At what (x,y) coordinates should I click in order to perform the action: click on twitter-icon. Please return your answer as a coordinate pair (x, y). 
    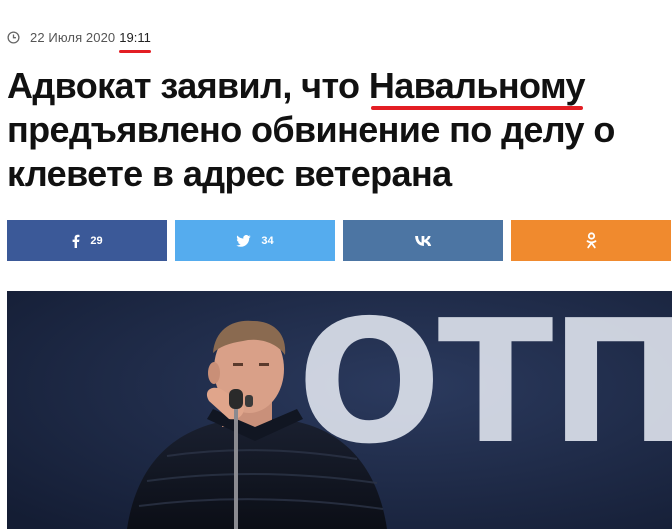
    Looking at the image, I should click on (244, 240).